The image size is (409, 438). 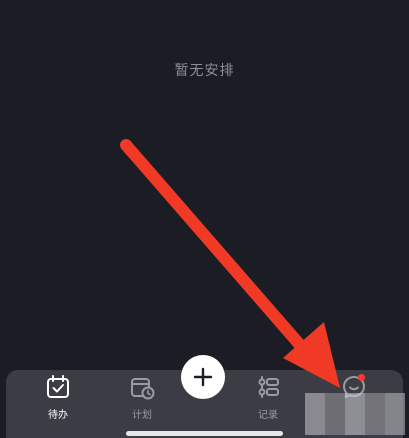 What do you see at coordinates (204, 71) in the screenshot?
I see `empty-state-text: 暂无安排` at bounding box center [204, 71].